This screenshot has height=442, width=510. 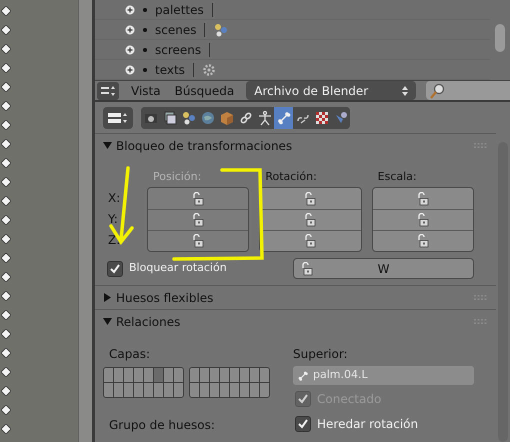 I want to click on panel-header: Huesos flexibles, so click(x=158, y=297).